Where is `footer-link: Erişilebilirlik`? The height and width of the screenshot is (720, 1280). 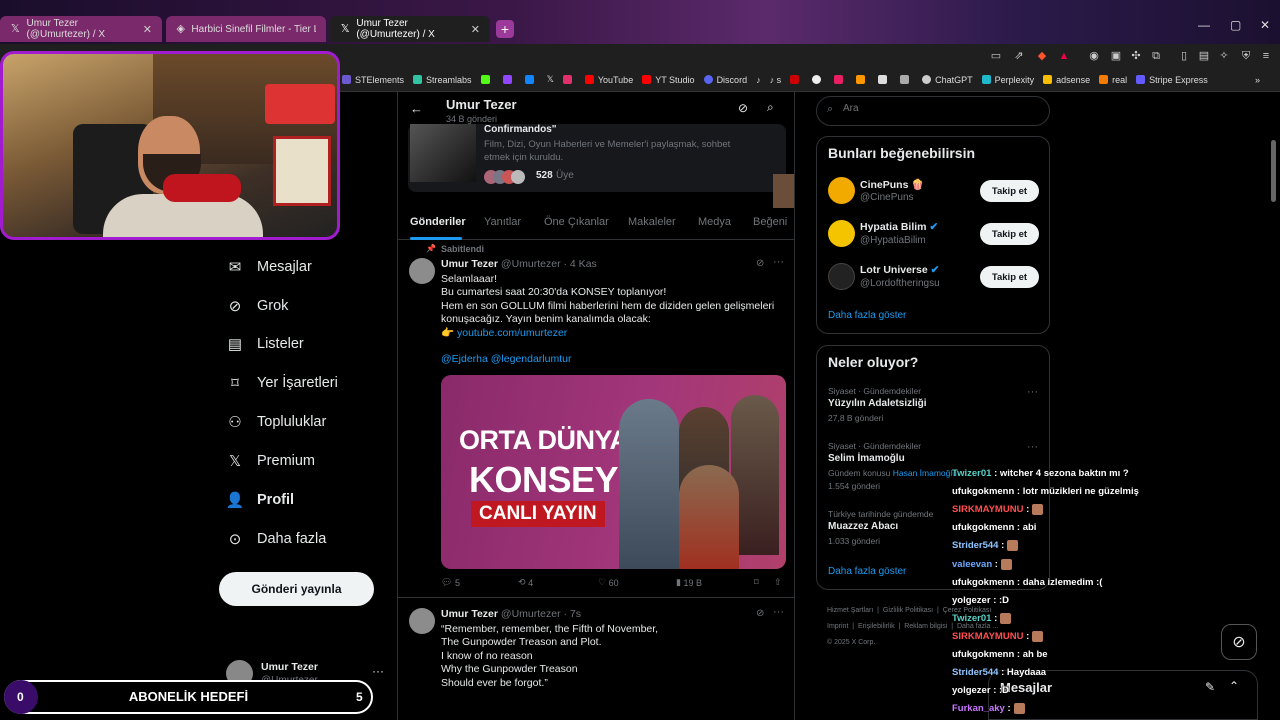 footer-link: Erişilebilirlik is located at coordinates (876, 626).